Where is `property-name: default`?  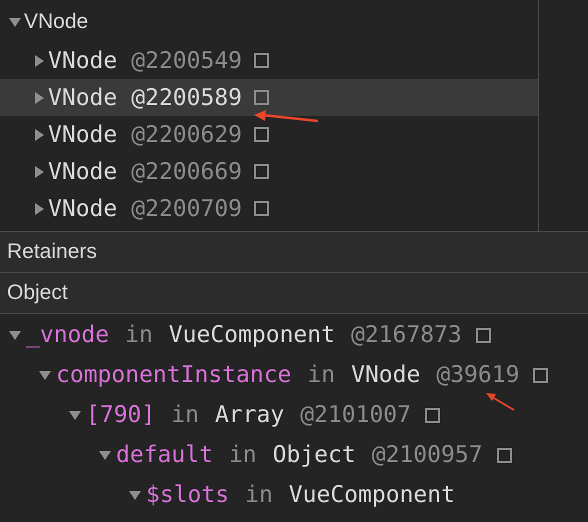
property-name: default is located at coordinates (164, 455).